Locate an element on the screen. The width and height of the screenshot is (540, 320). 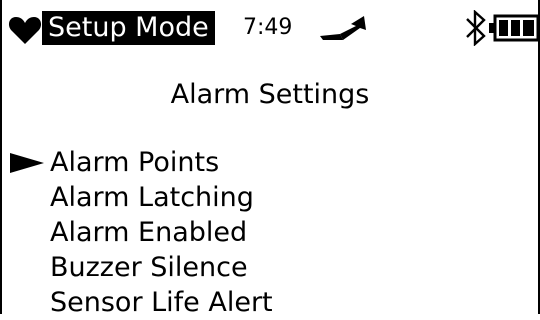
menu-item-label: Sensor Life Alert is located at coordinates (161, 302).